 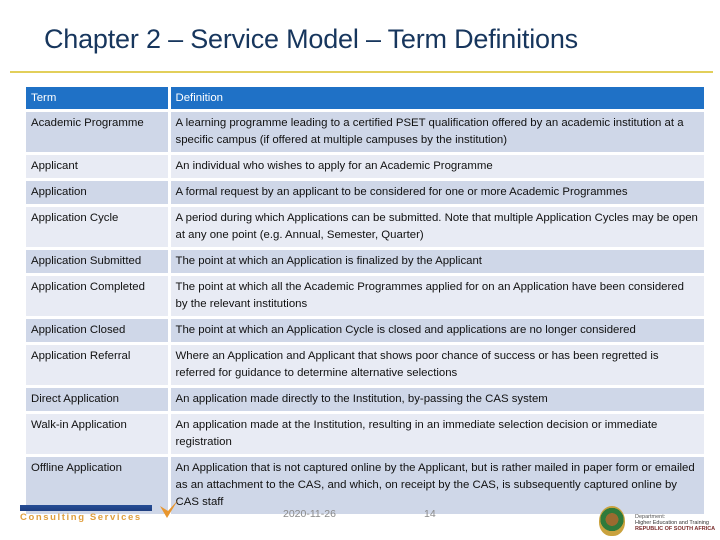 I want to click on term-cell: Application Cycle, so click(x=98, y=226).